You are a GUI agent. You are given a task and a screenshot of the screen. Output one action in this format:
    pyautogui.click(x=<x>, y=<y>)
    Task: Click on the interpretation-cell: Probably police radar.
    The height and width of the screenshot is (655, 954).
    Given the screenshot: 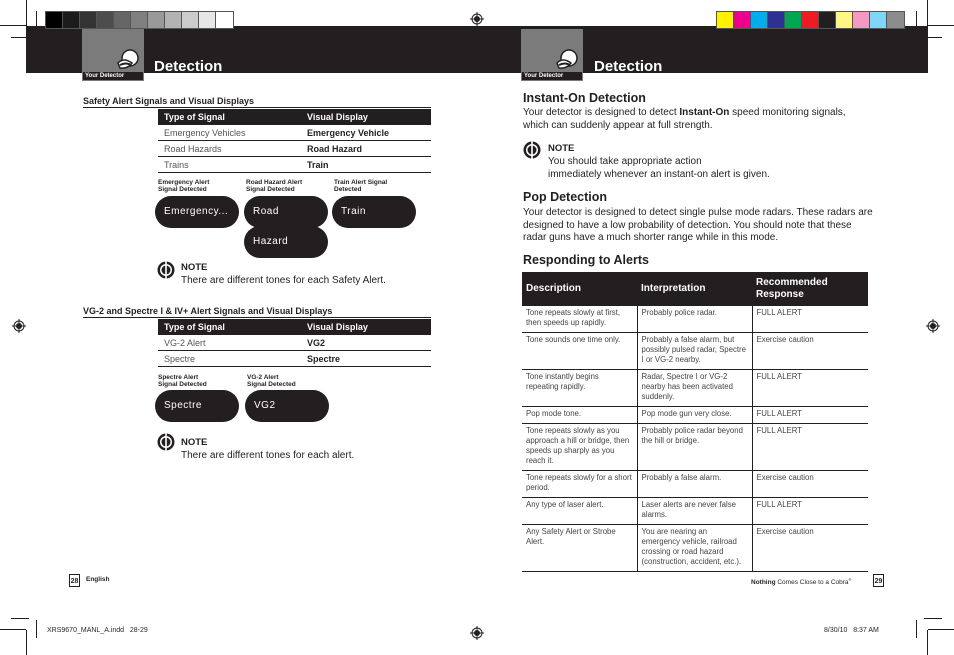 What is the action you would take?
    pyautogui.click(x=694, y=319)
    